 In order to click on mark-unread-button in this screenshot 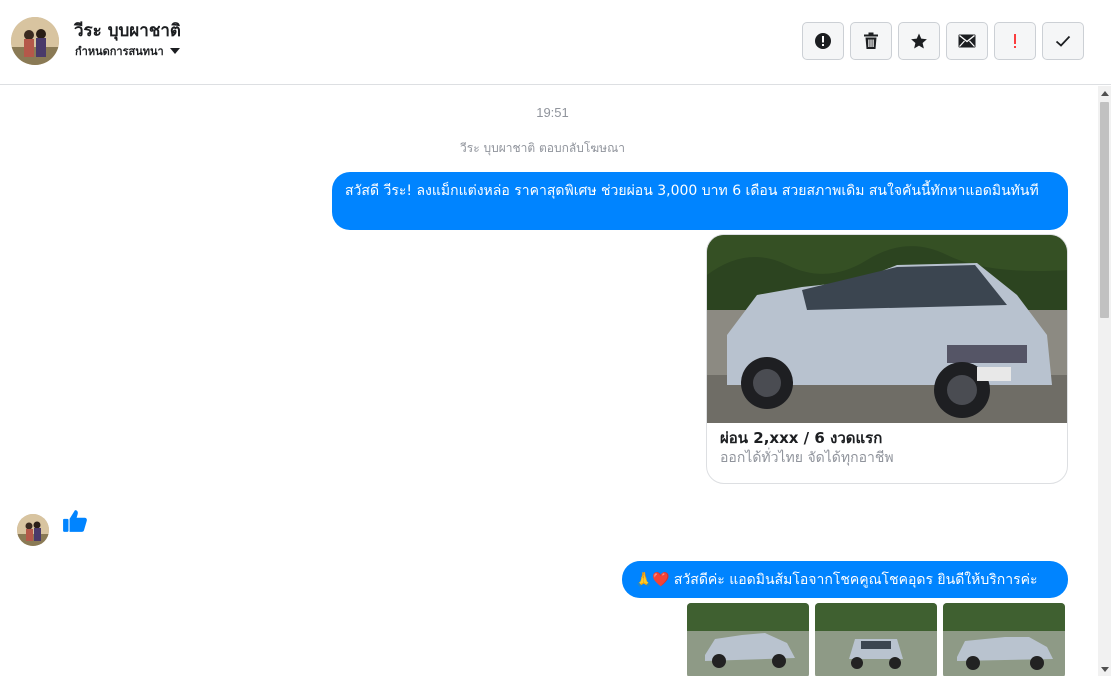, I will do `click(967, 41)`.